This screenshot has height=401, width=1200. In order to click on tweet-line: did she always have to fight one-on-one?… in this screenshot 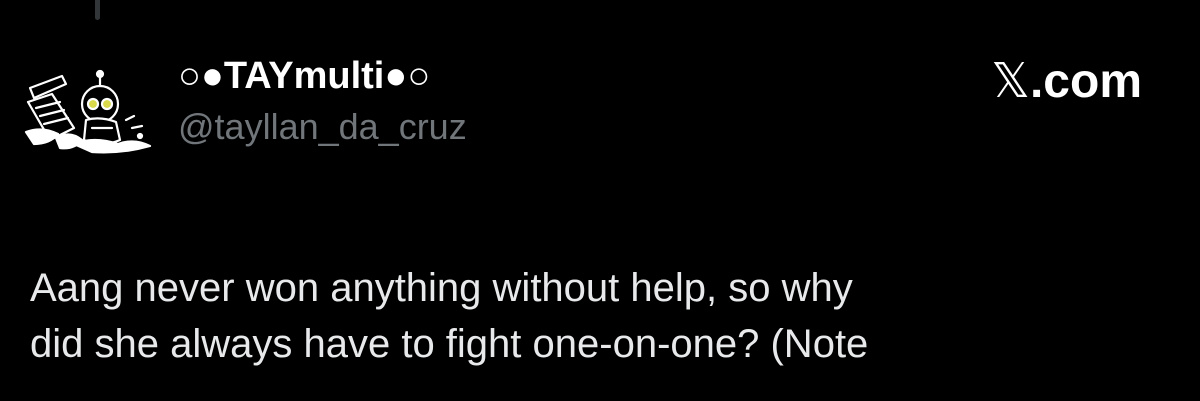, I will do `click(449, 344)`.